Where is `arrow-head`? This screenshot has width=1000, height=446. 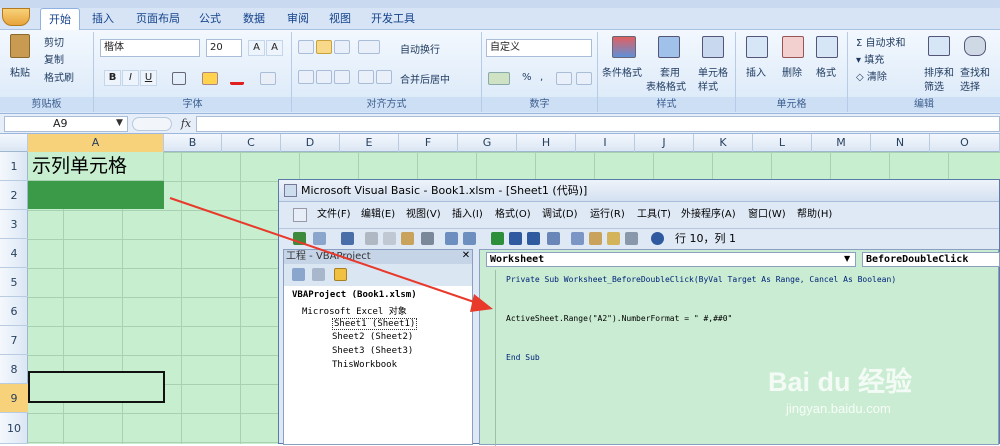
arrow-head is located at coordinates (481, 303).